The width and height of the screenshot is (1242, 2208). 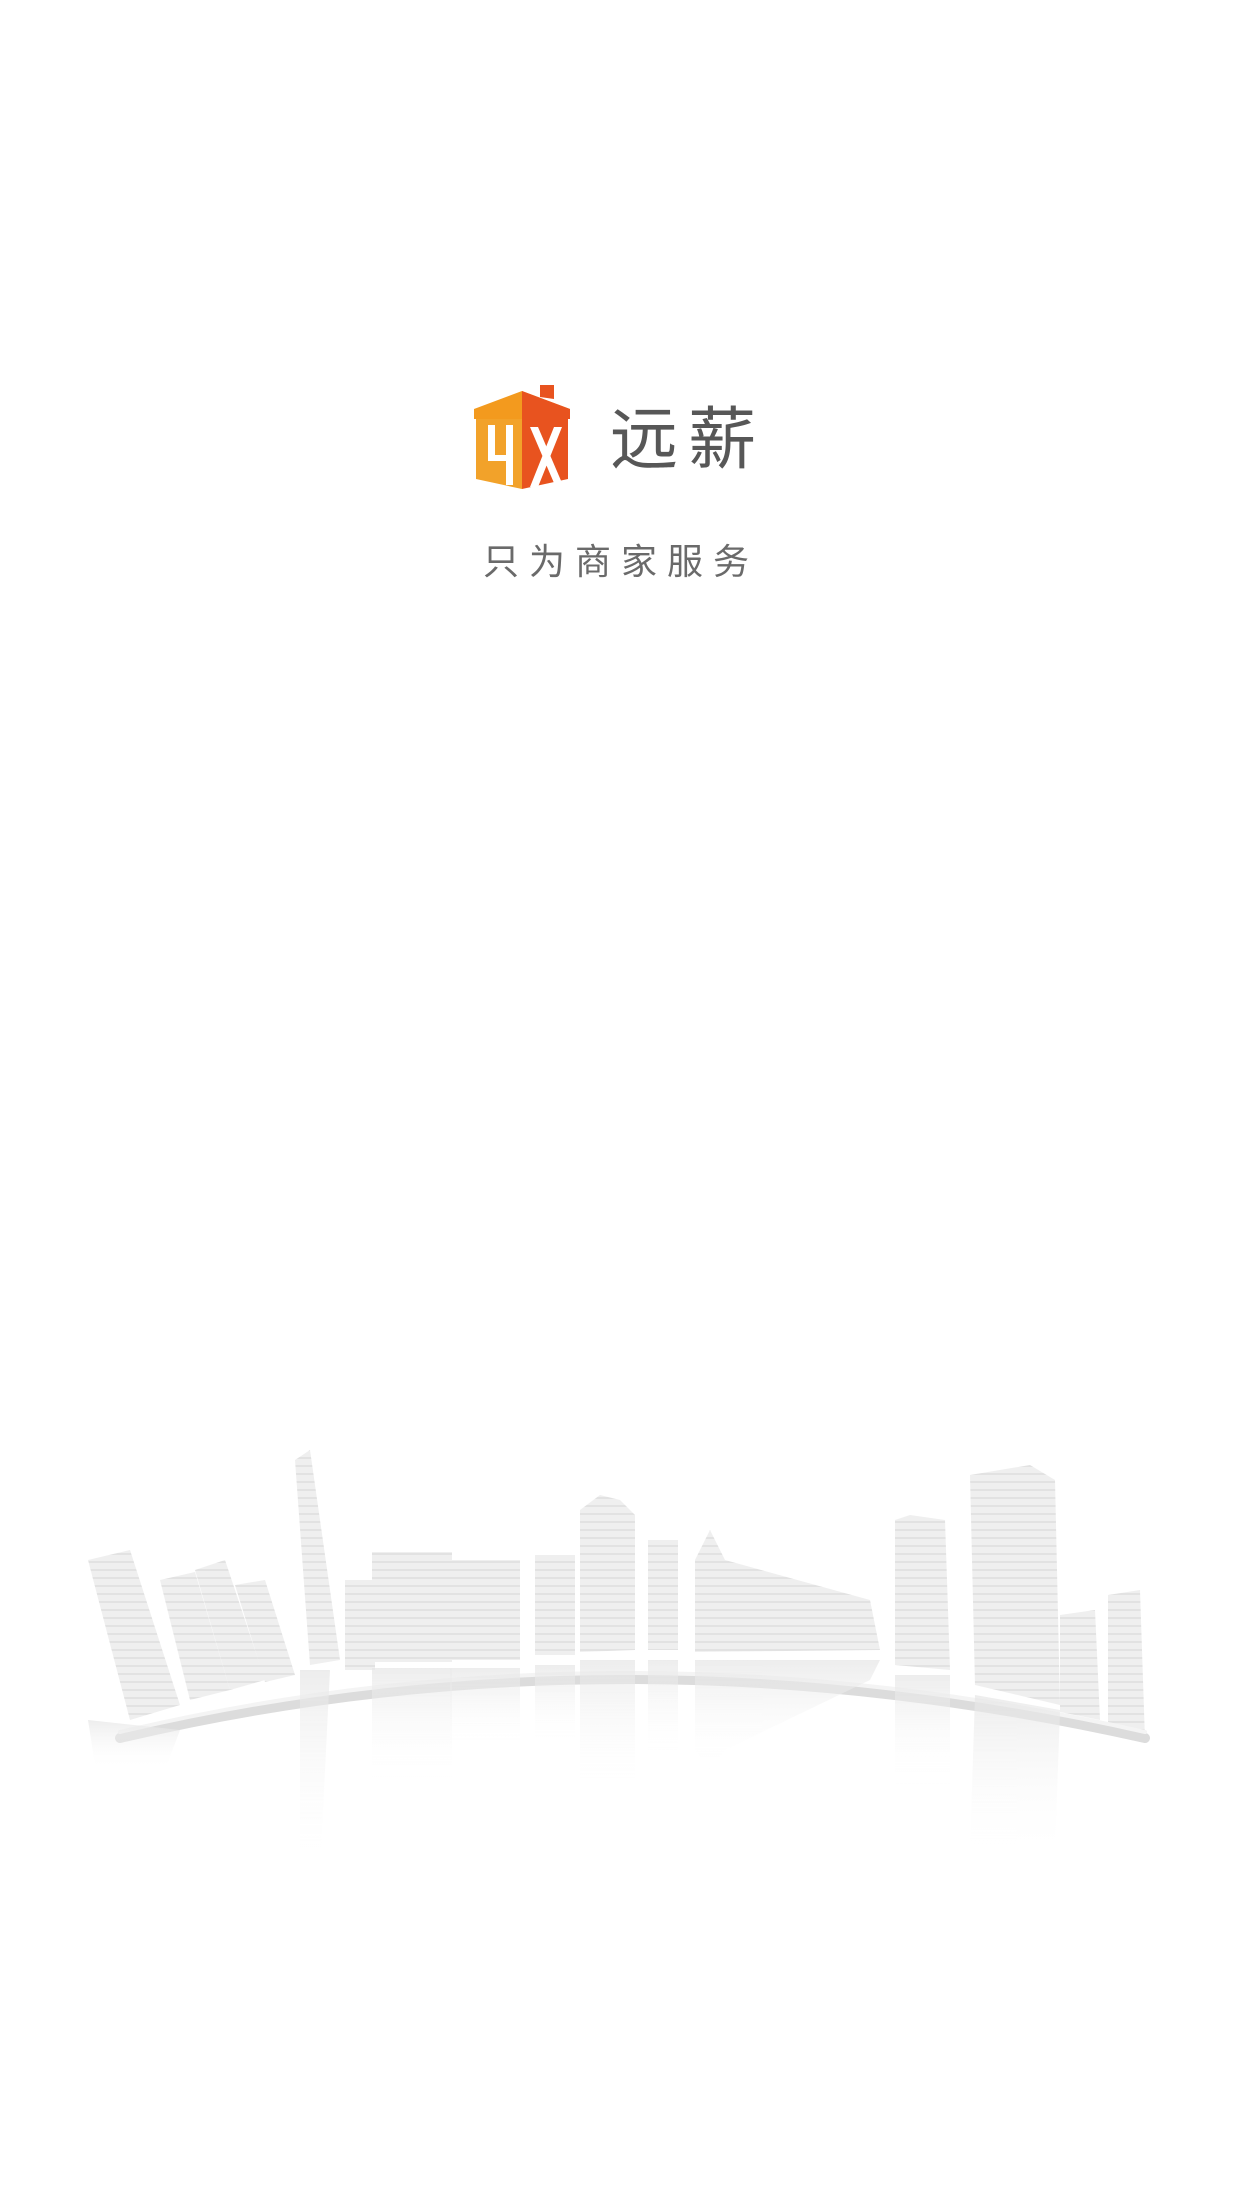 I want to click on brand-name: 远薪, so click(x=688, y=440).